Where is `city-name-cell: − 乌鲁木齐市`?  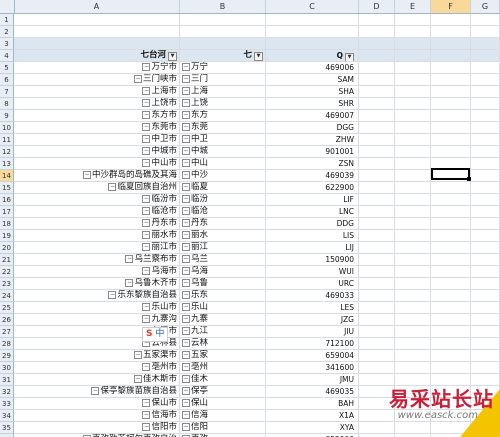 city-name-cell: − 乌鲁木齐市 is located at coordinates (97, 284).